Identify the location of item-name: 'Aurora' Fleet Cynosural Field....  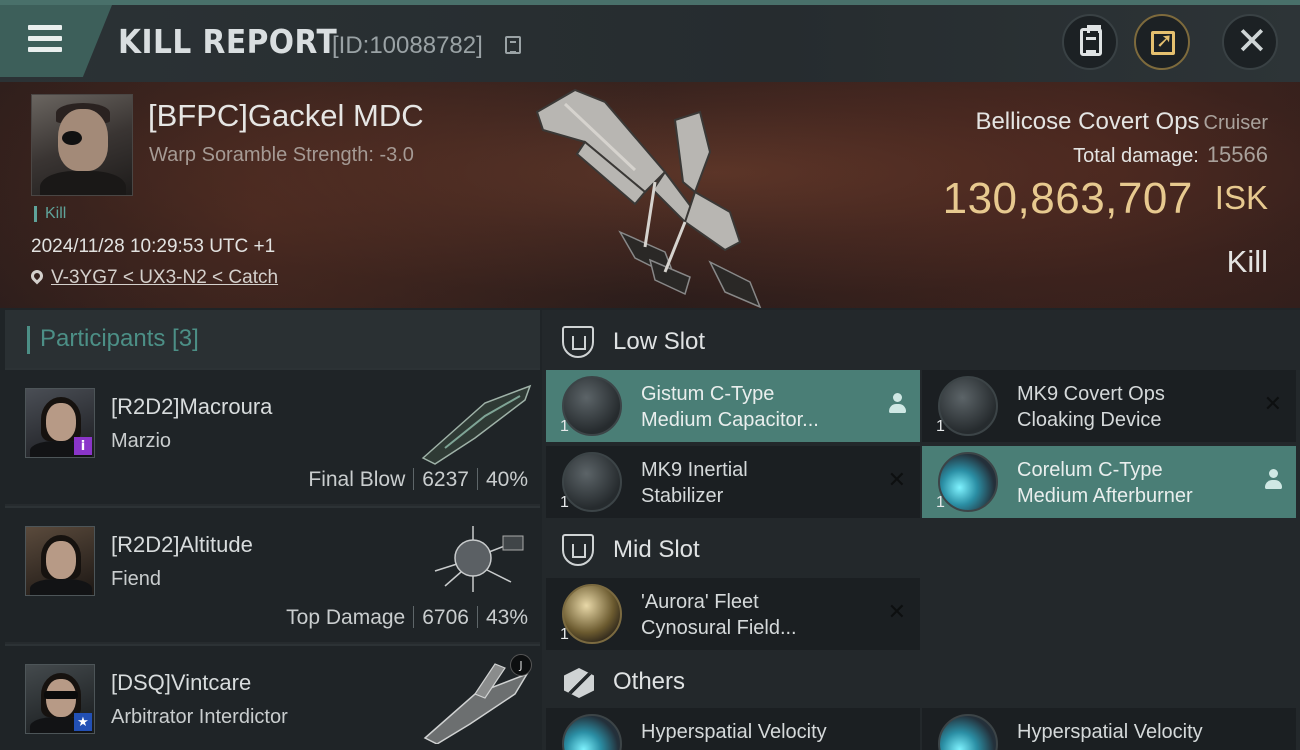
(719, 615).